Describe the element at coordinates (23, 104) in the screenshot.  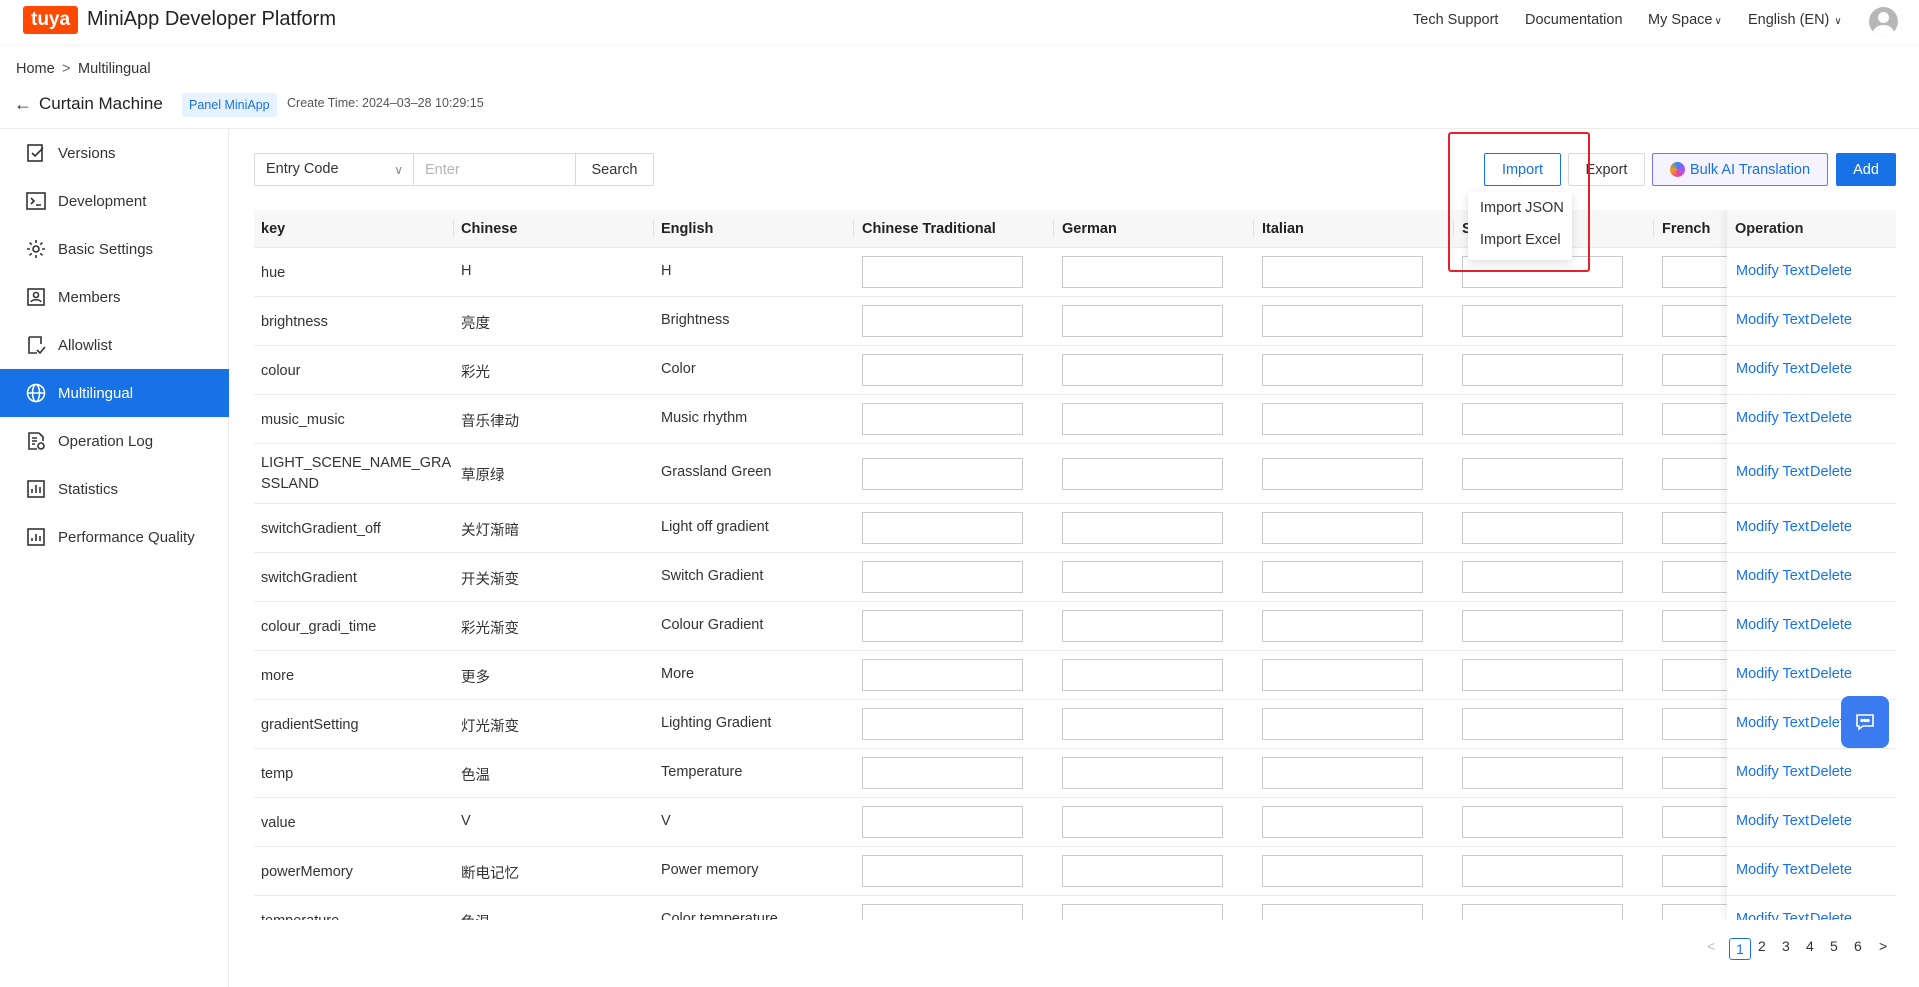
I see `back-arrow-icon: ←` at that location.